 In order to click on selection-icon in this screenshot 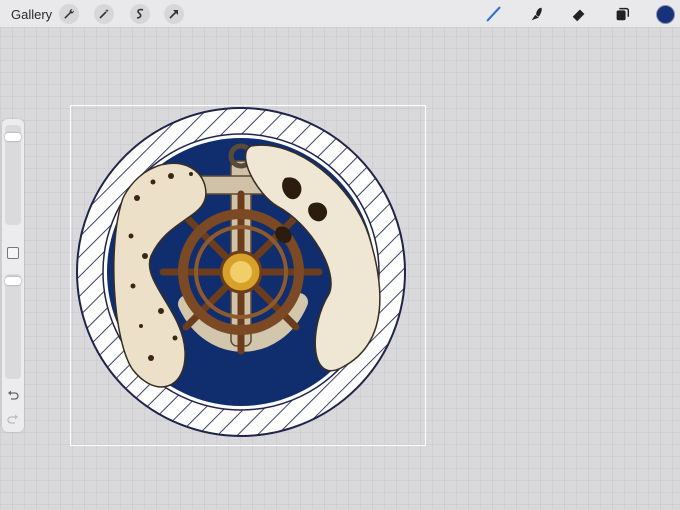, I will do `click(140, 14)`.